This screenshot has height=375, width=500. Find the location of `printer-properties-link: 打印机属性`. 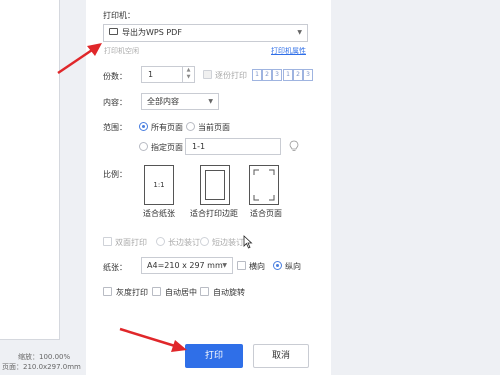

printer-properties-link: 打印机属性 is located at coordinates (288, 51).